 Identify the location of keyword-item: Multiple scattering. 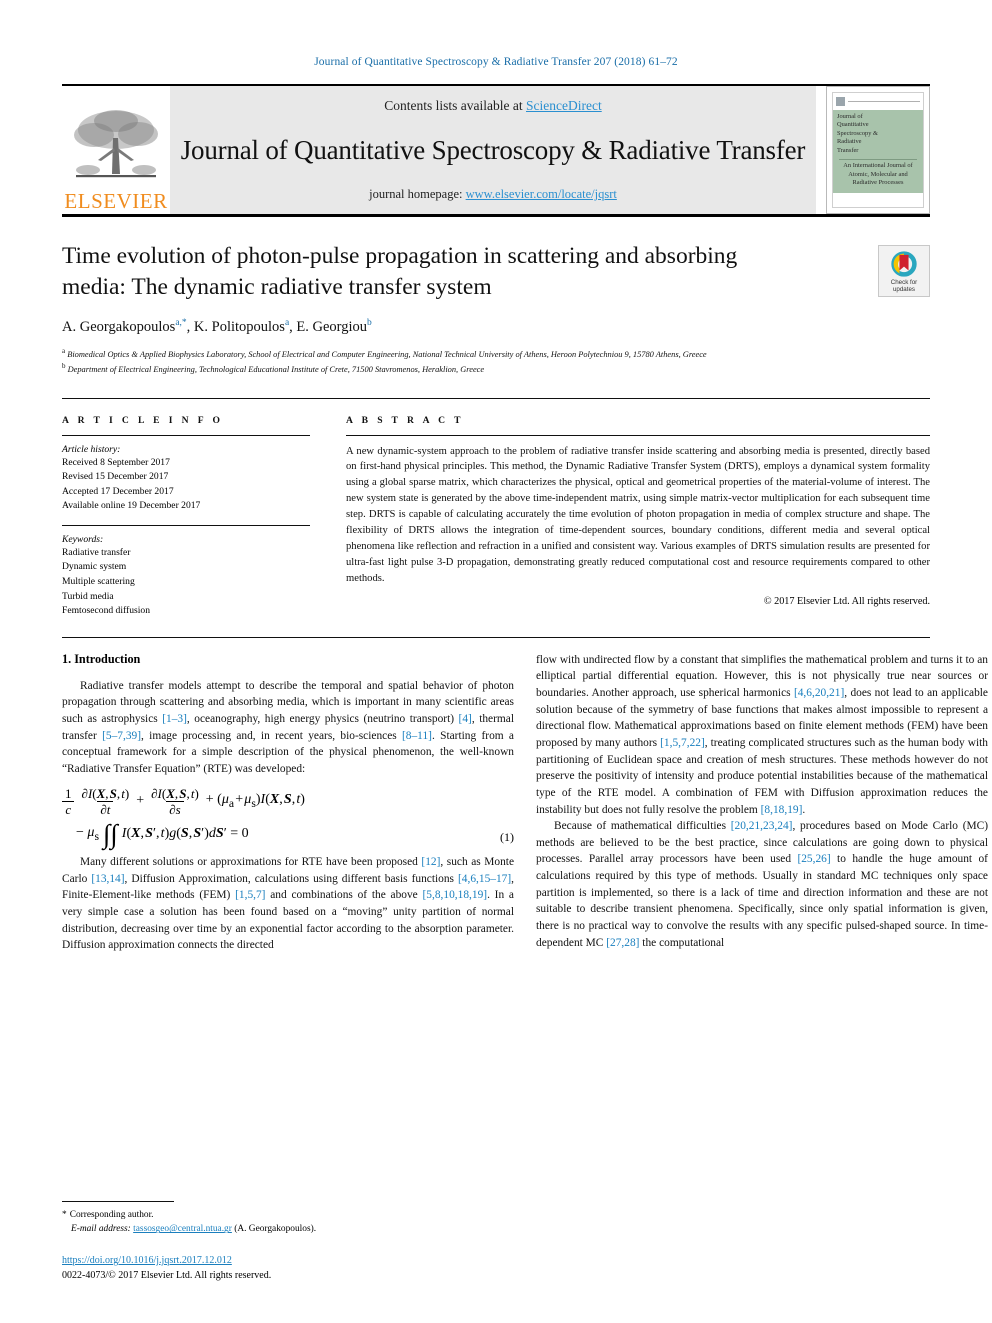
(98, 582).